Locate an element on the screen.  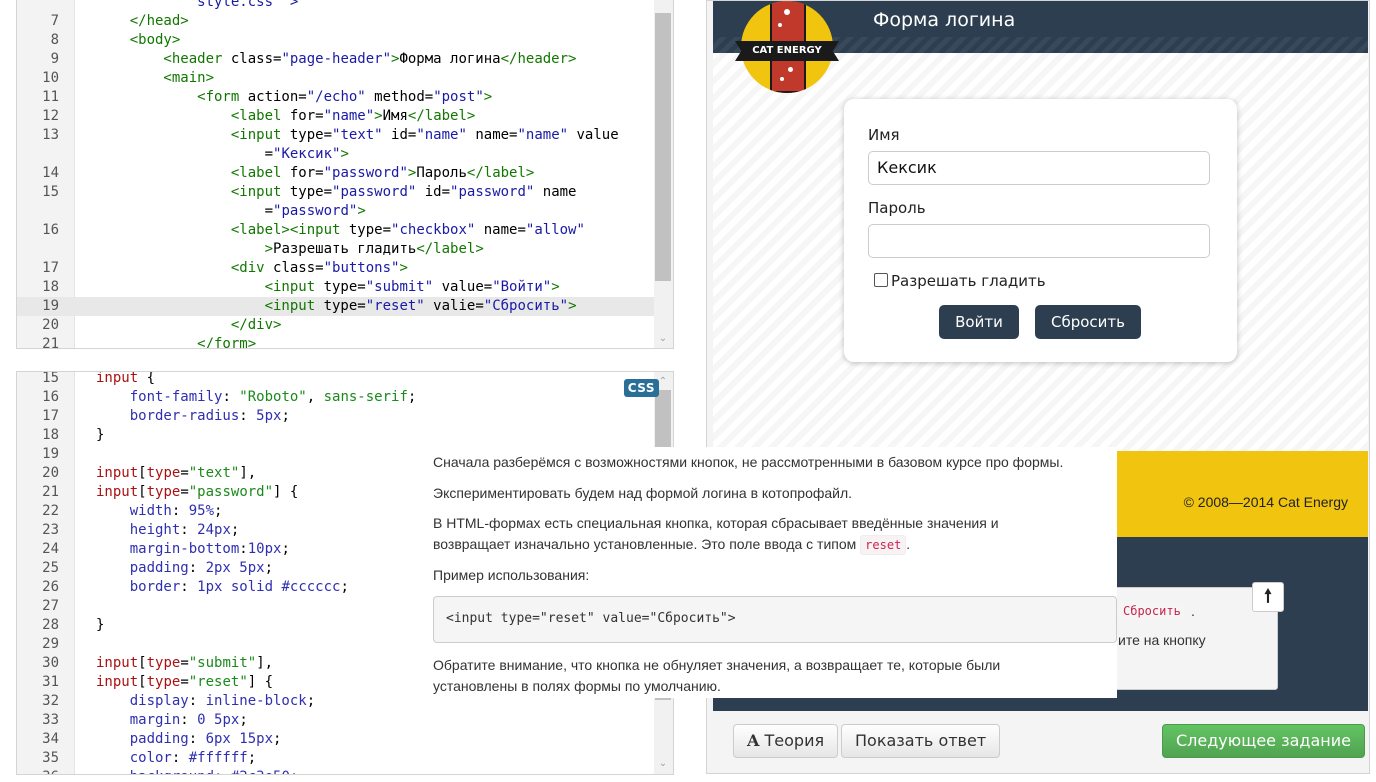
line-number: 15 is located at coordinates (50, 378).